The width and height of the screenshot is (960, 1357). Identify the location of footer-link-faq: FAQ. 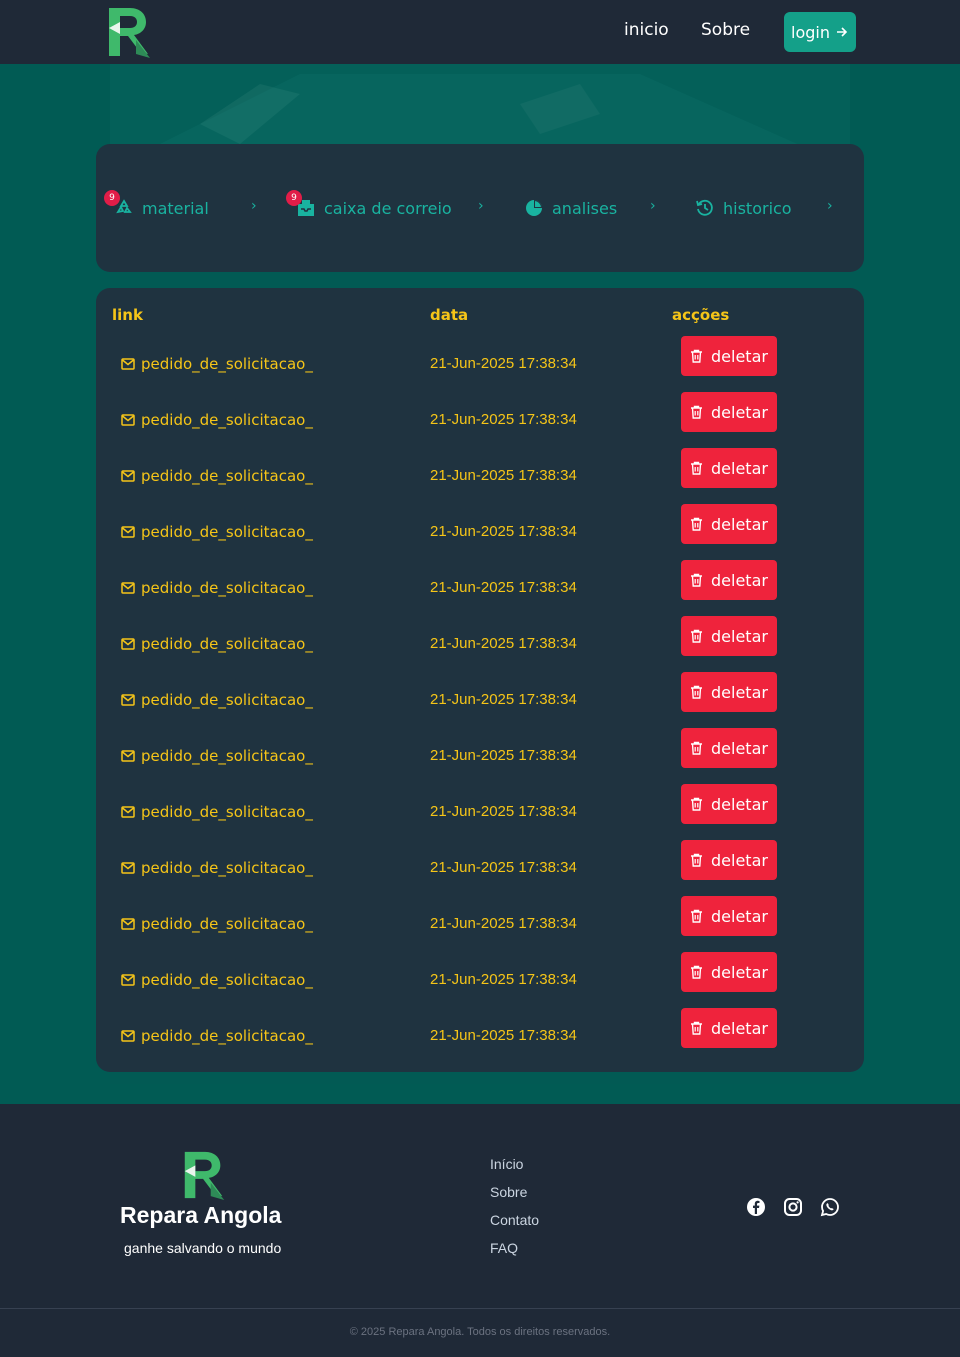
(504, 1248).